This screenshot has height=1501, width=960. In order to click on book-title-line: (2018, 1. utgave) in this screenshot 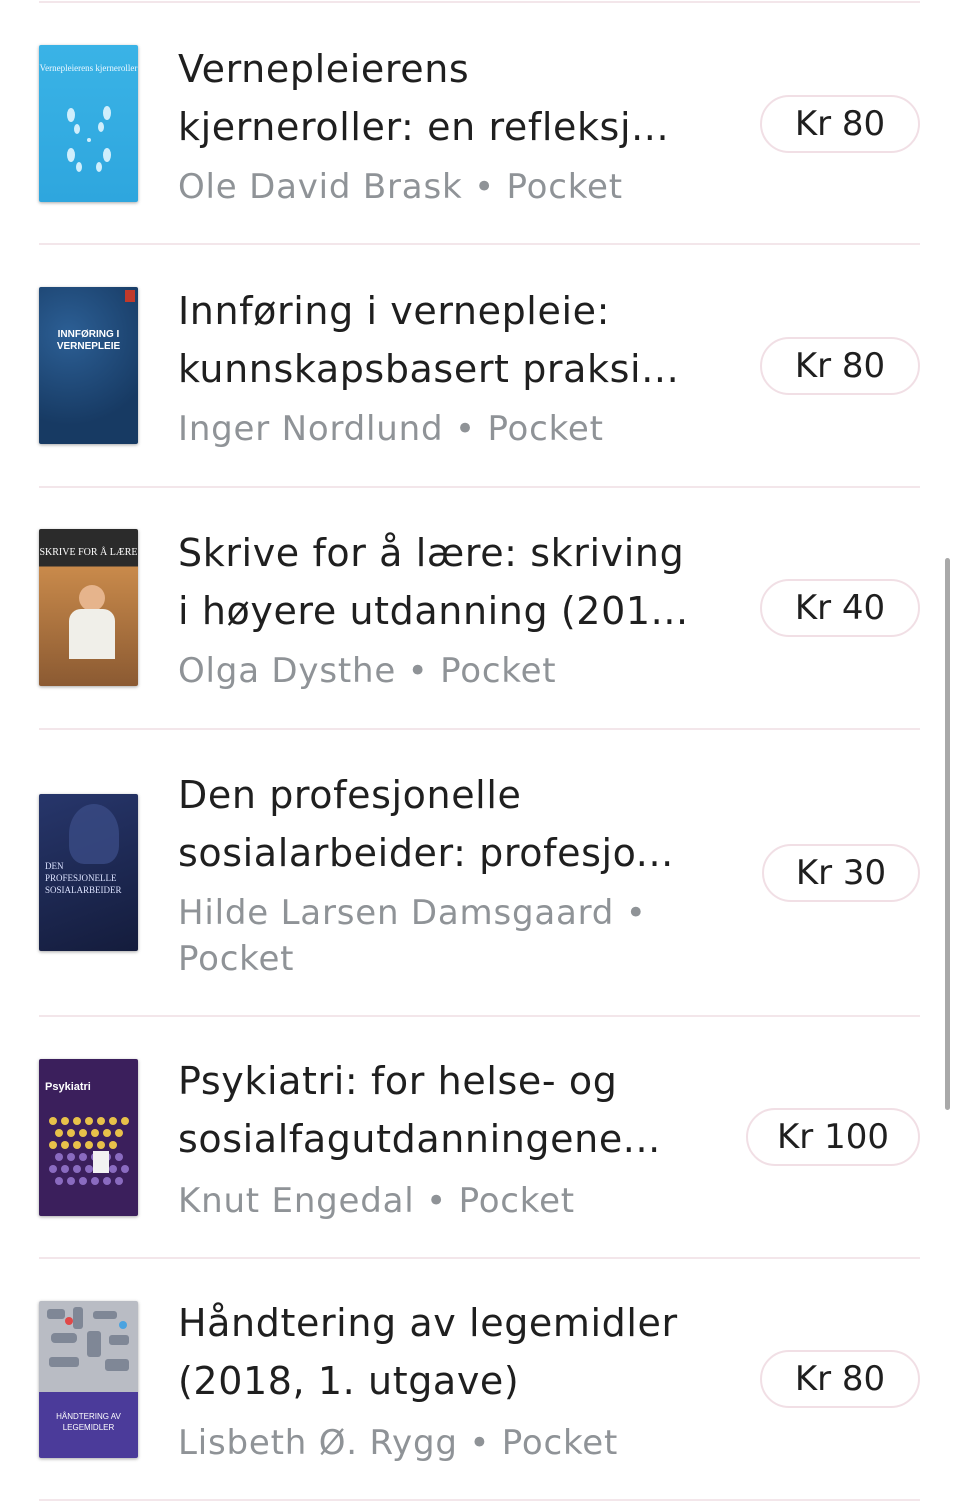, I will do `click(349, 1381)`.